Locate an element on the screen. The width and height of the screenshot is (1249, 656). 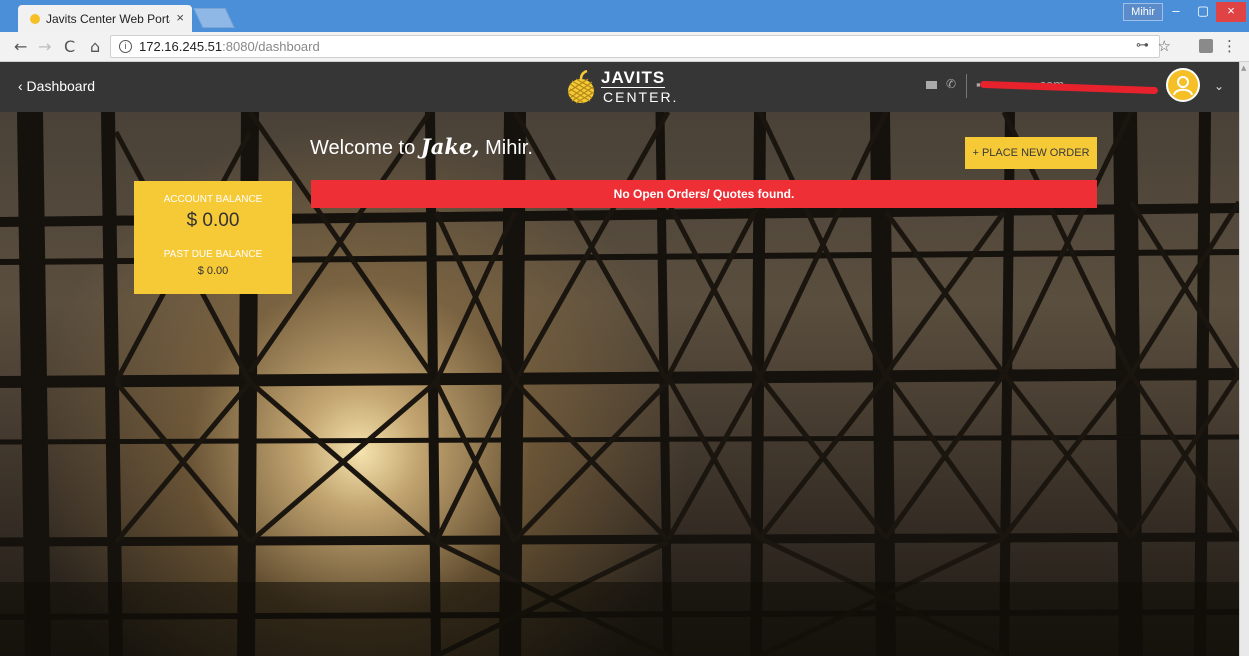
account-balance-label: ACCOUNT BALANCE is located at coordinates (213, 199).